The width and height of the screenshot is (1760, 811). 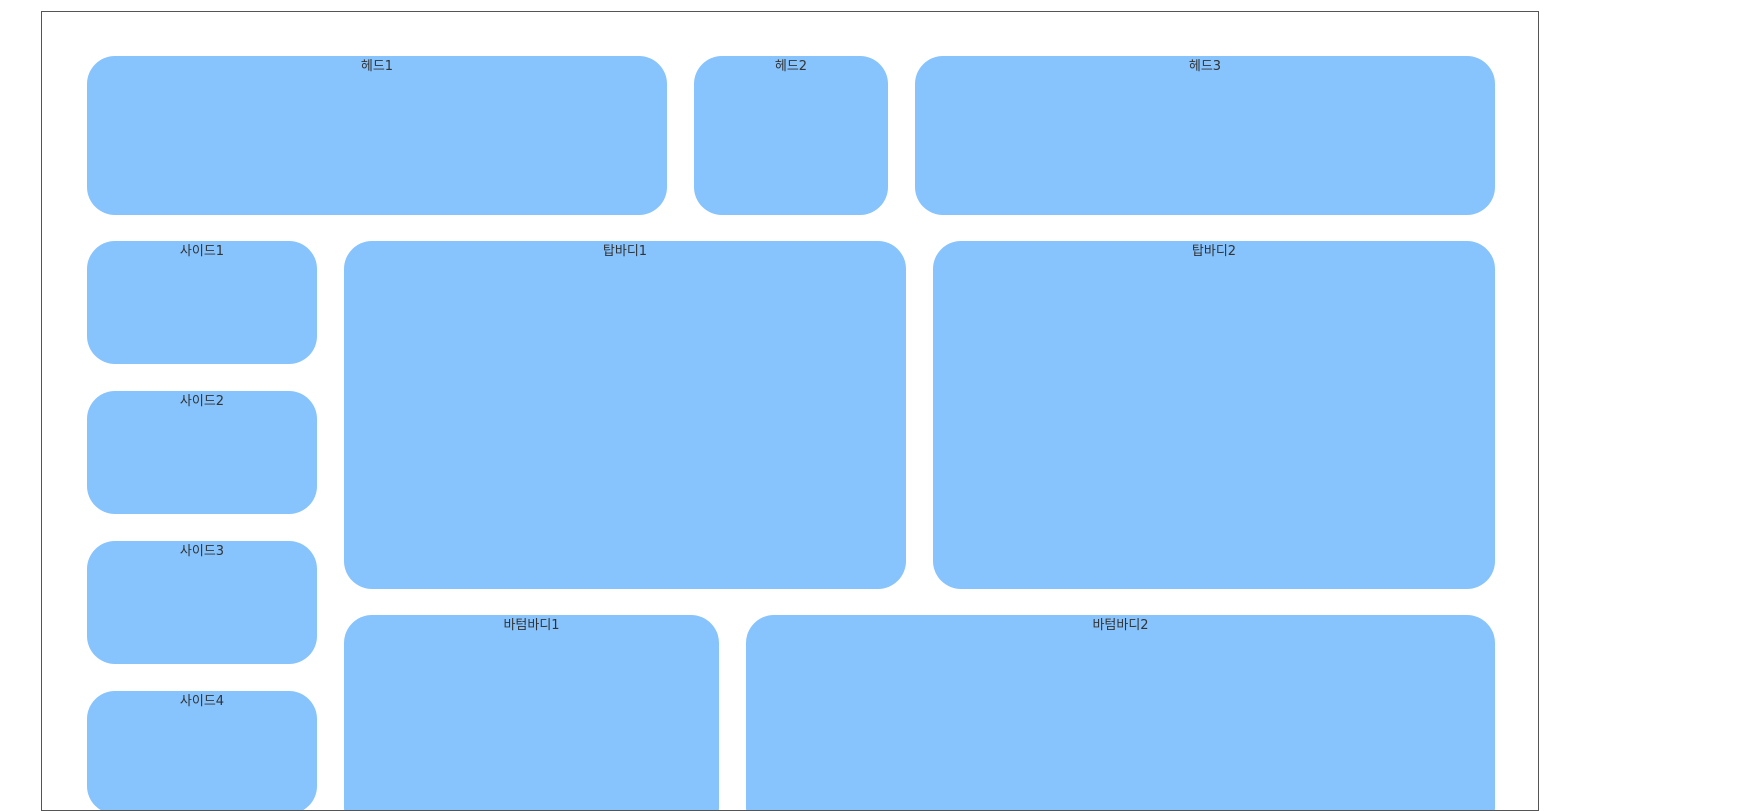 What do you see at coordinates (202, 750) in the screenshot?
I see `side4-box: 사이드4` at bounding box center [202, 750].